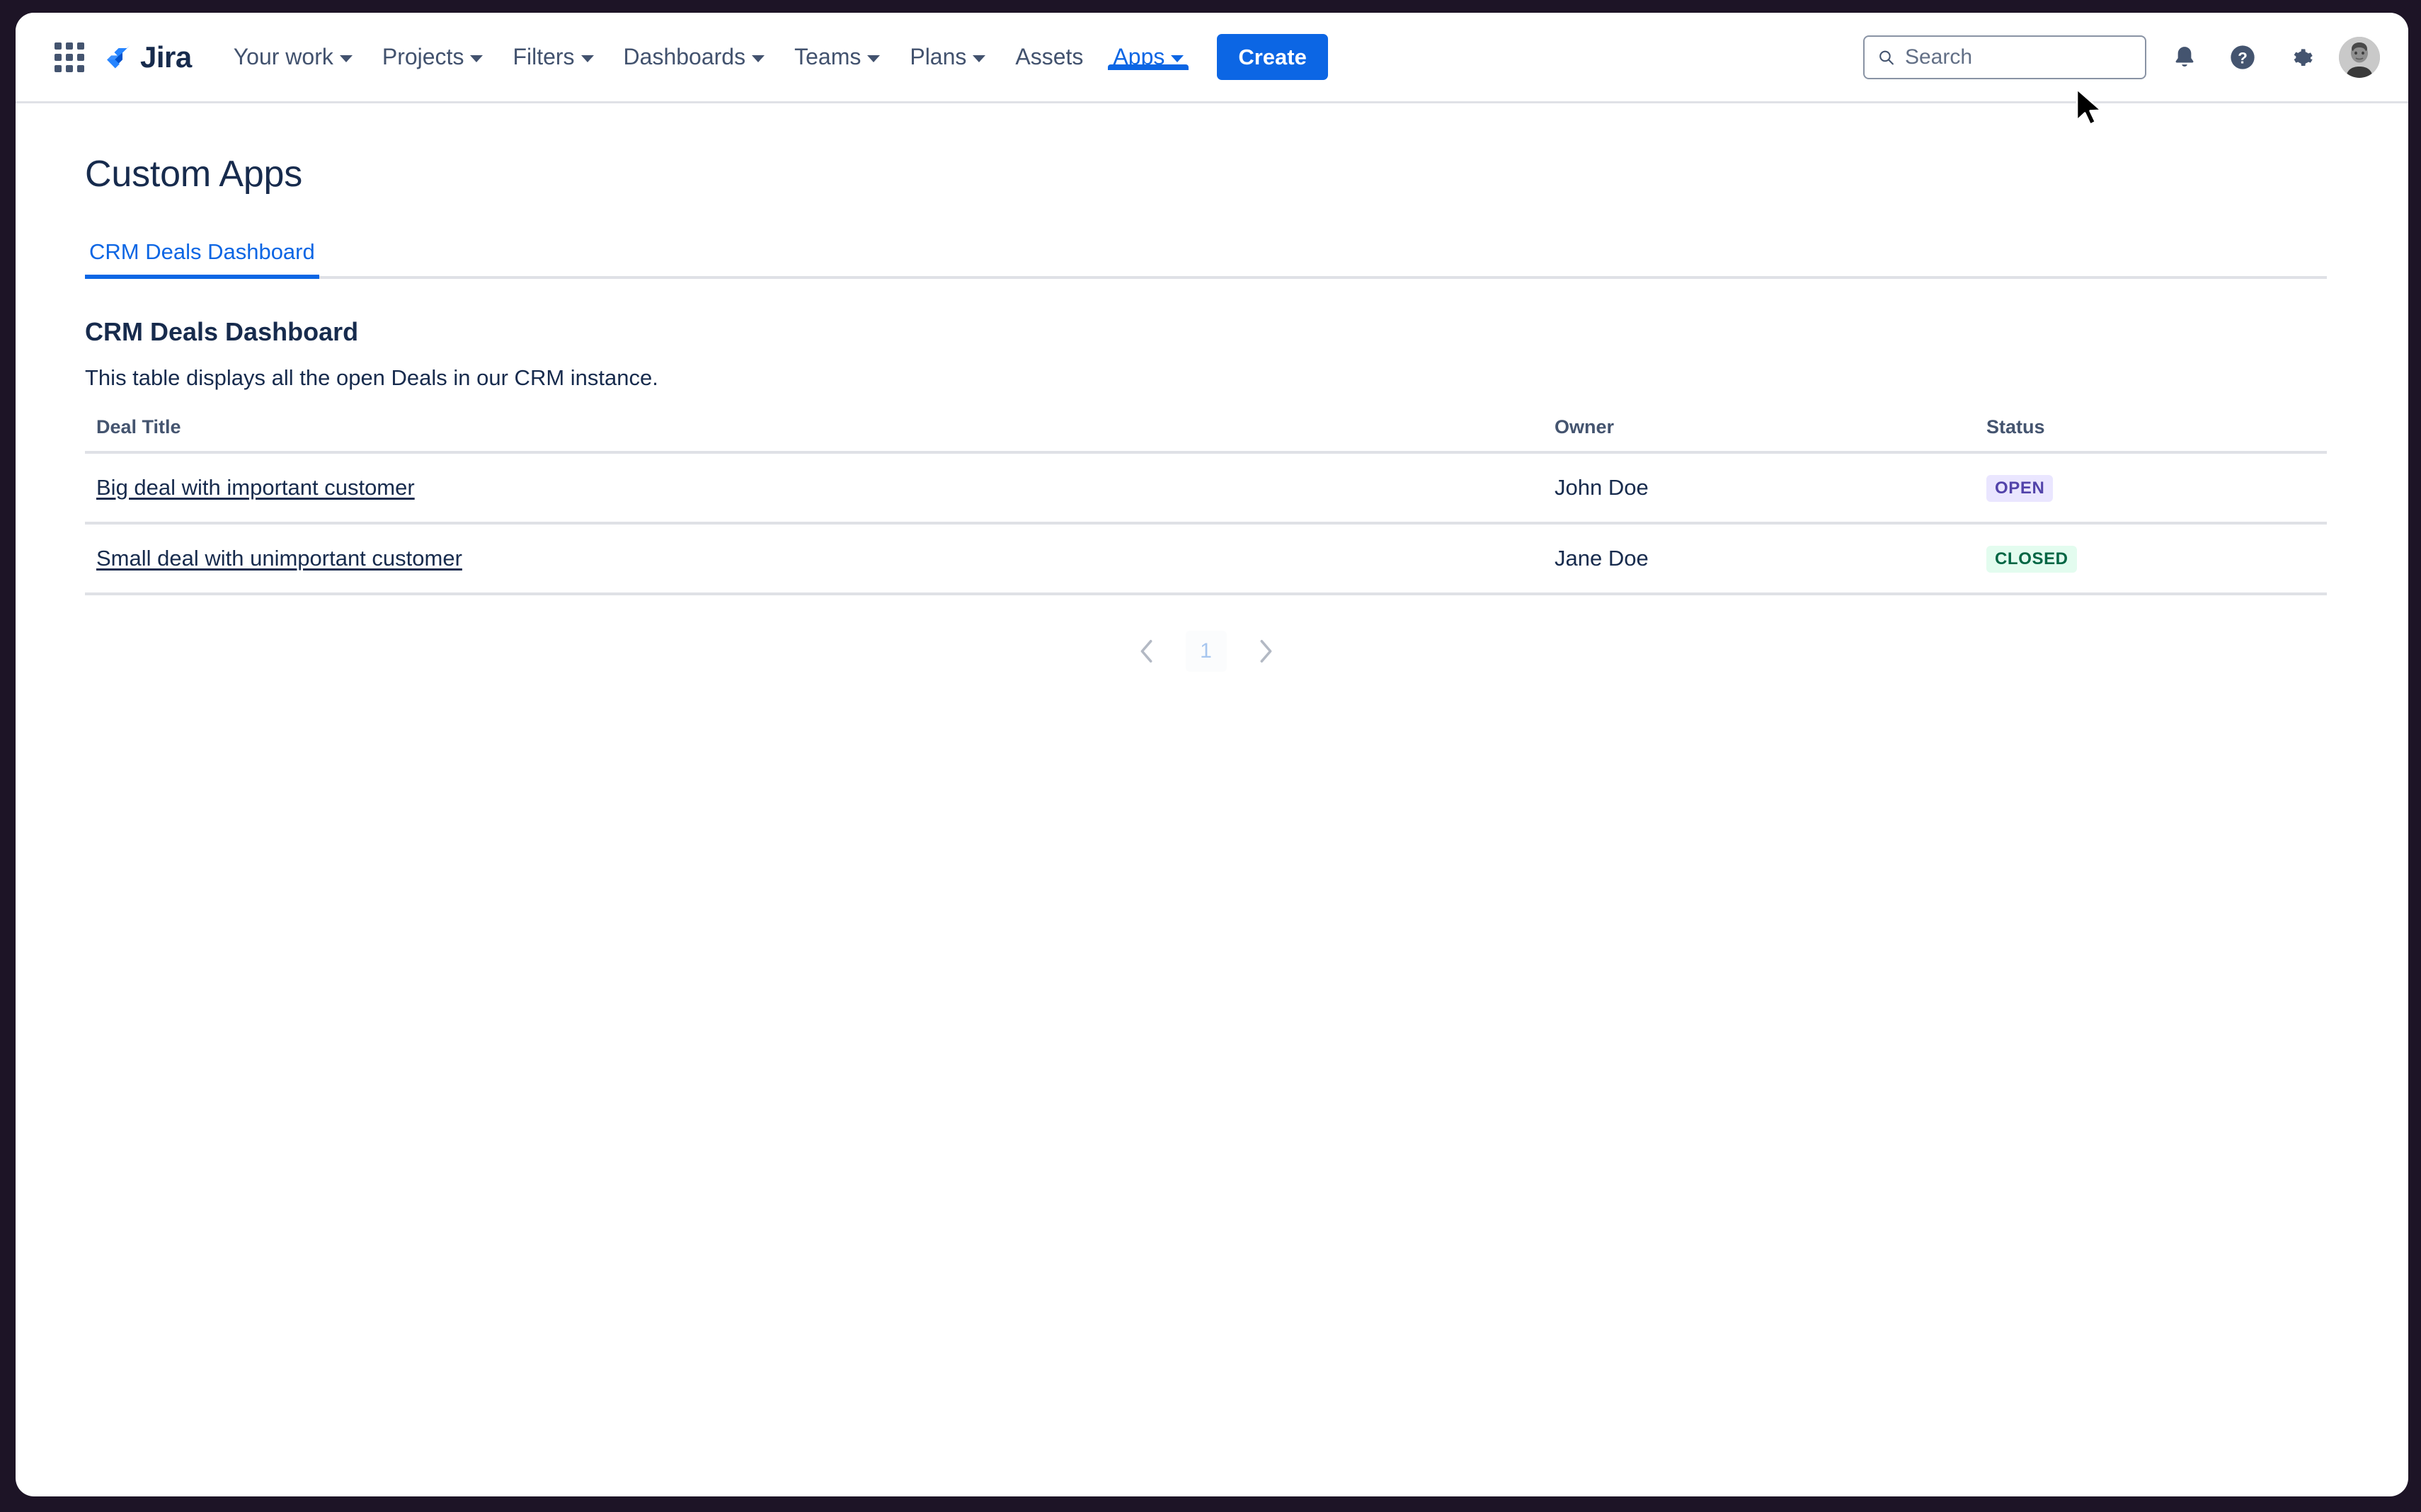 Image resolution: width=2421 pixels, height=1512 pixels. Describe the element at coordinates (1272, 57) in the screenshot. I see `create-button: Create` at that location.